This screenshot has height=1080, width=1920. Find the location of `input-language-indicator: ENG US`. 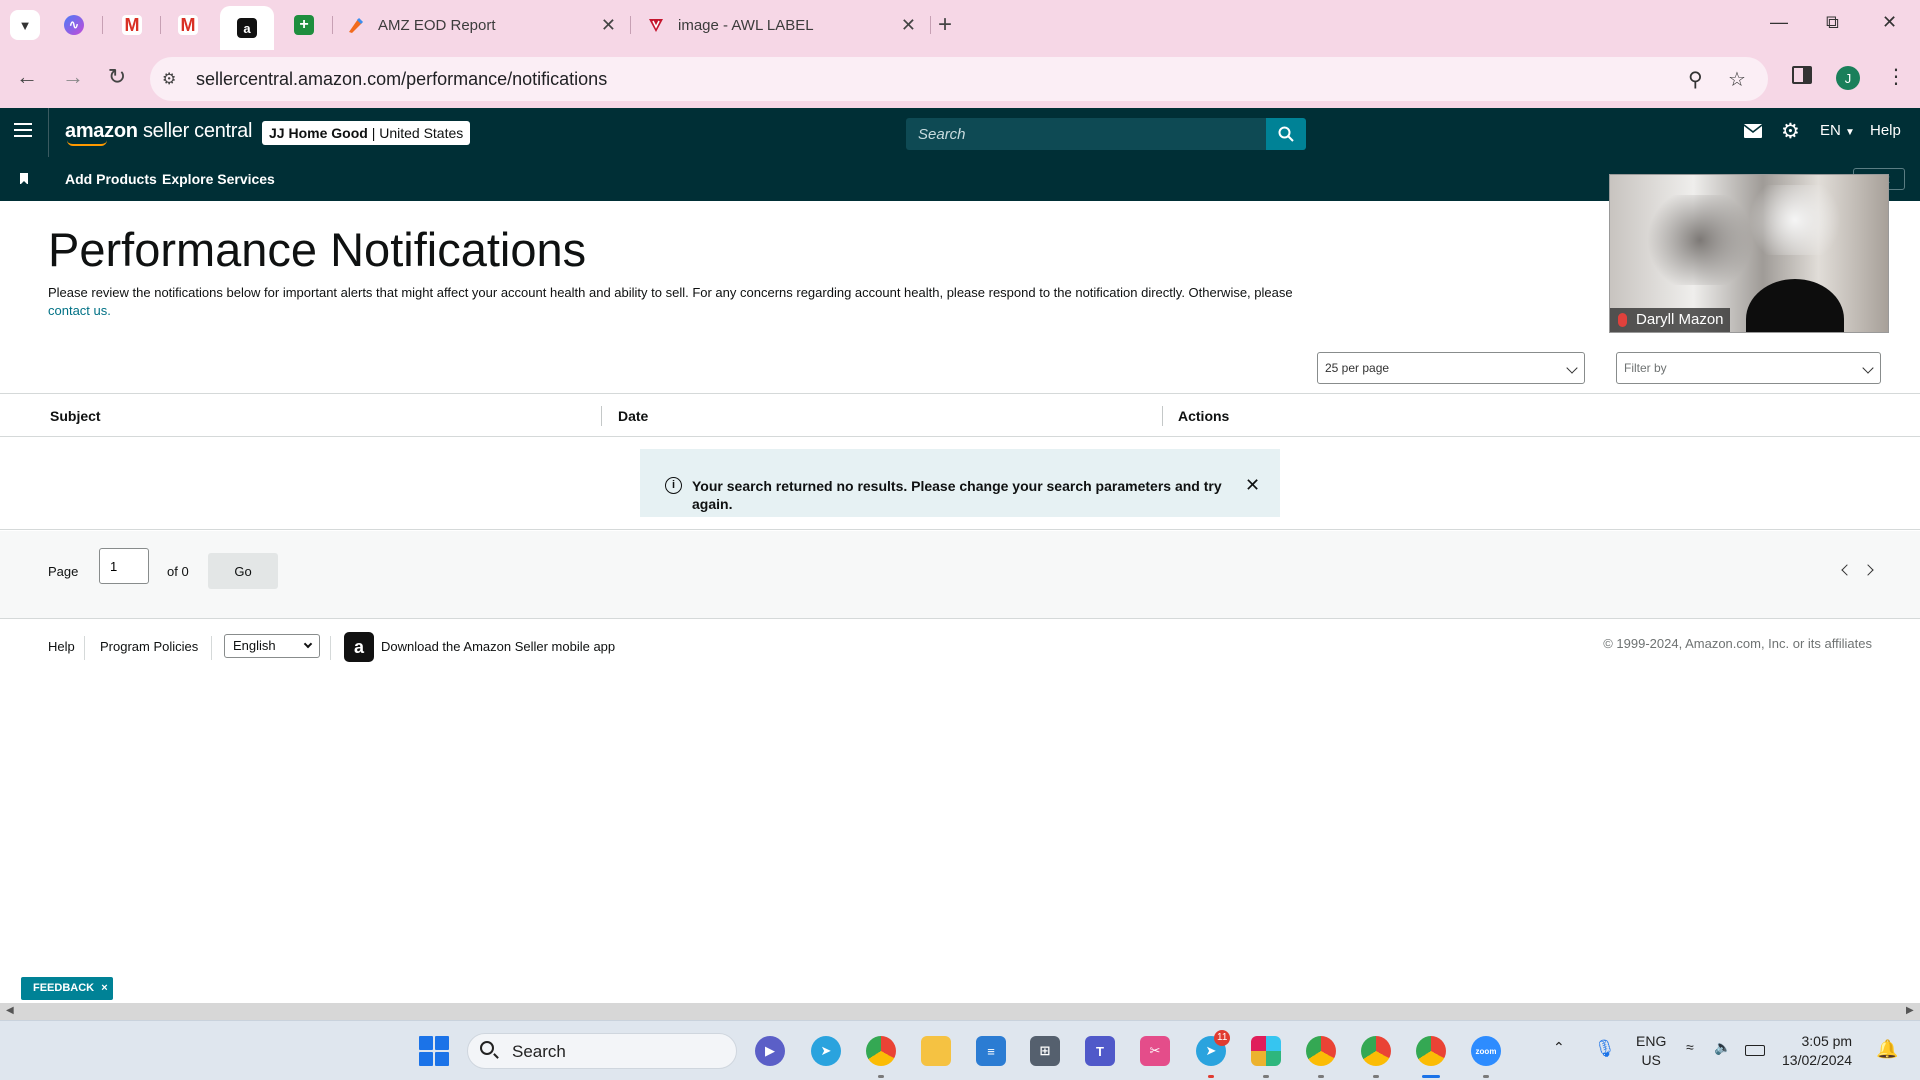

input-language-indicator: ENG US is located at coordinates (1651, 1051).